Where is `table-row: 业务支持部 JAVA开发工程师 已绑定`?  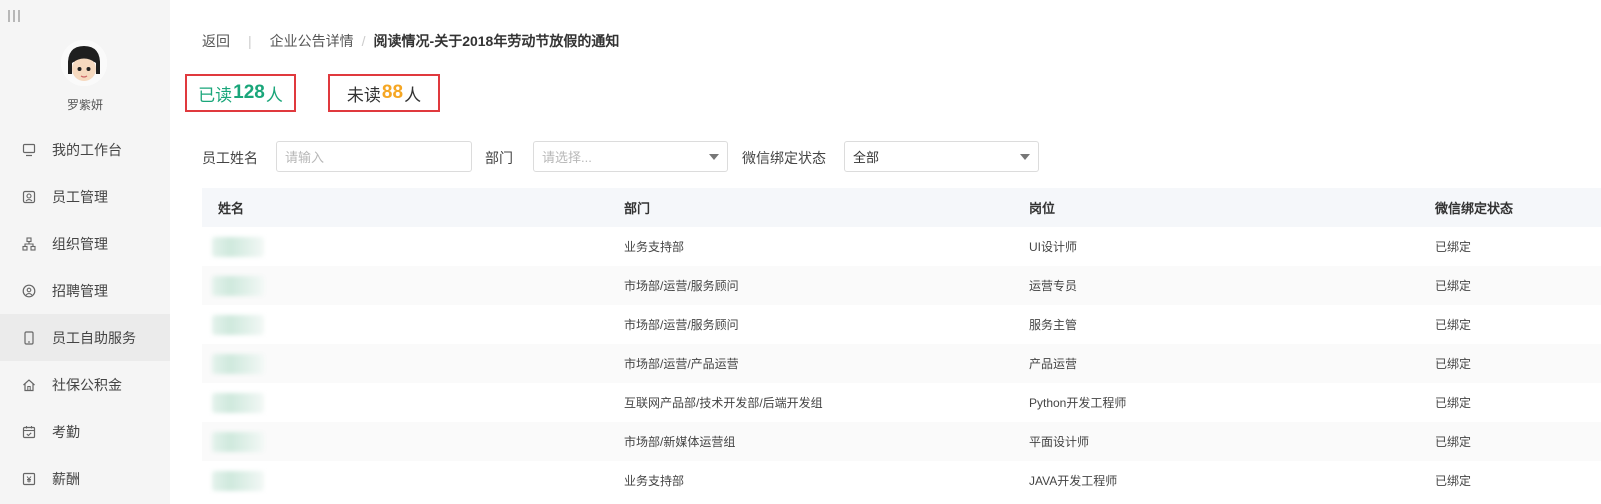
table-row: 业务支持部 JAVA开发工程师 已绑定 is located at coordinates (901, 480).